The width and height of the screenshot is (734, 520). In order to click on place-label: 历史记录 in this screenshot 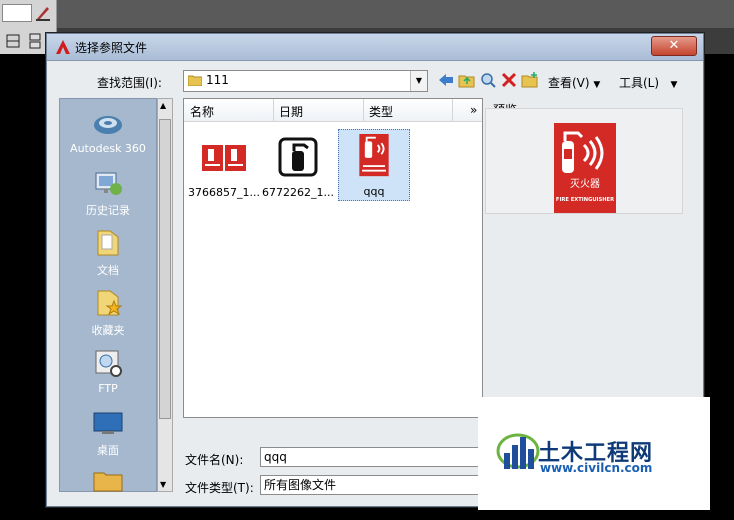, I will do `click(108, 210)`.